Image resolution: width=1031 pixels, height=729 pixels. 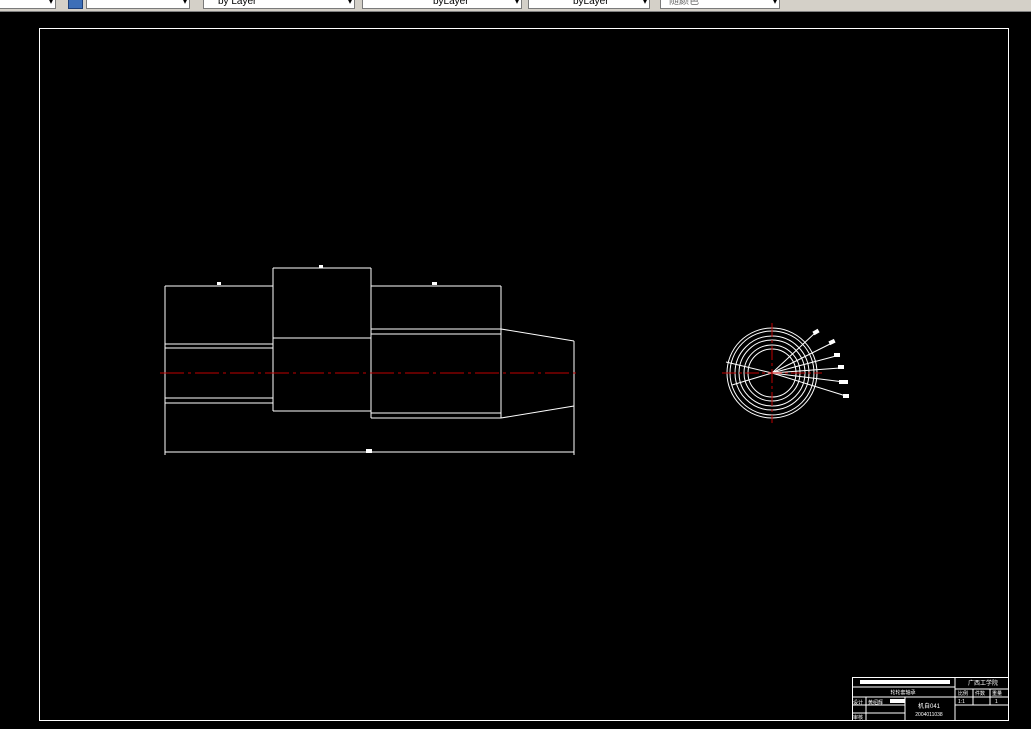 I want to click on student-id: 2004011038, so click(x=929, y=715).